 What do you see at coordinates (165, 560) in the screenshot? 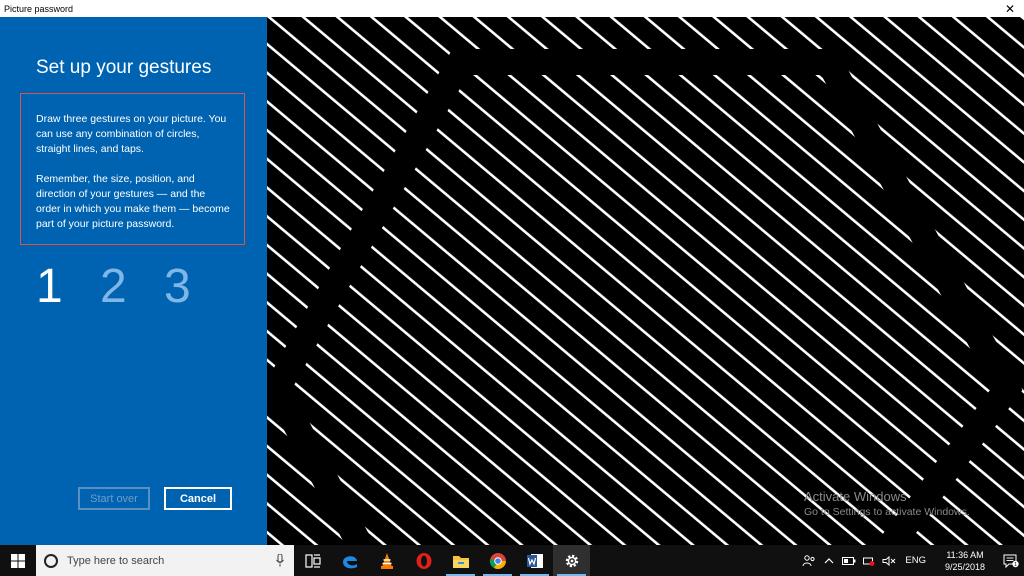
I see `taskbar-search-box: Type here to search` at bounding box center [165, 560].